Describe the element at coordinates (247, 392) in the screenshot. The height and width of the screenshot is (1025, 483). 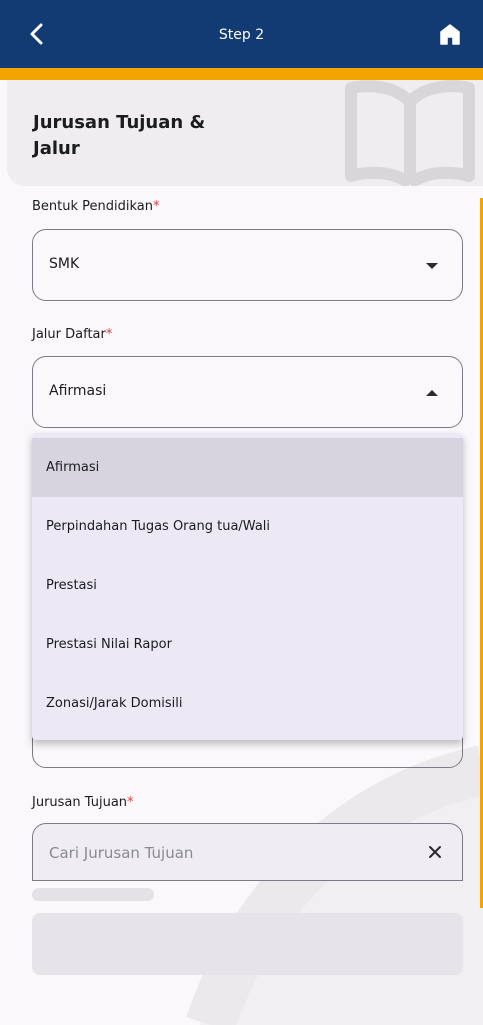
I see `jalur-daftar-select: Afirmasi` at that location.